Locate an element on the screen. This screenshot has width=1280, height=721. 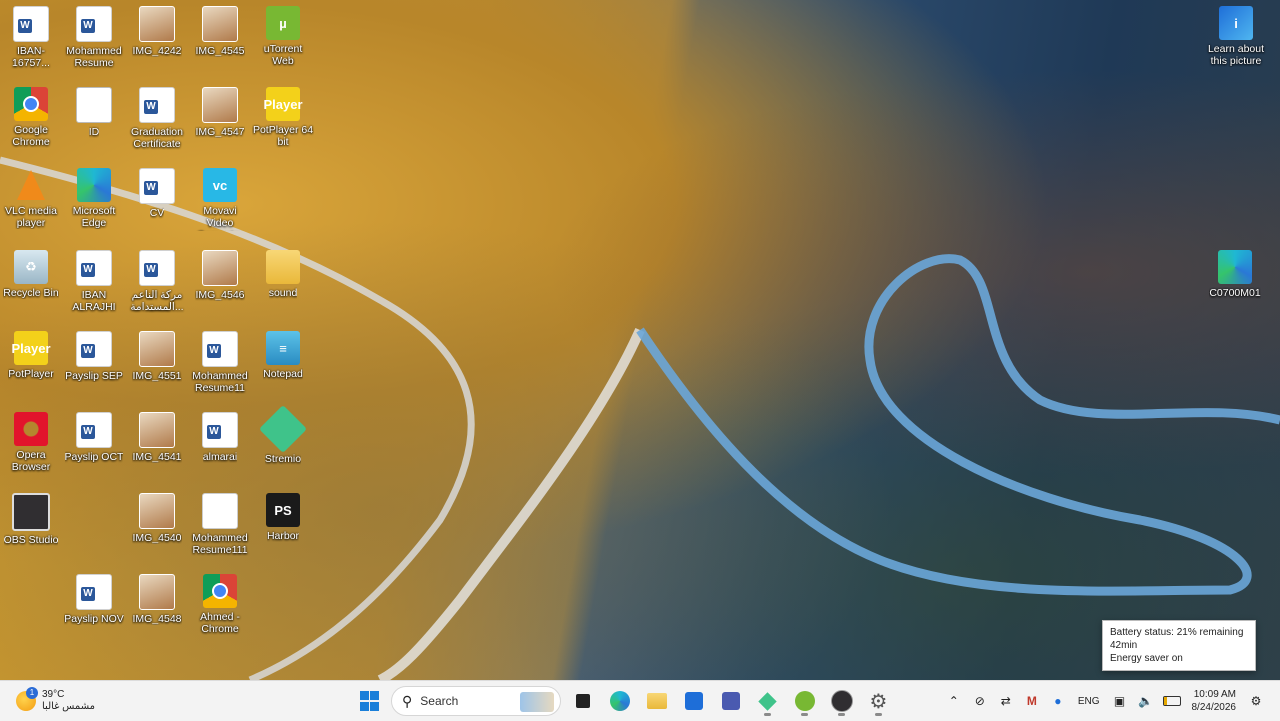
desktop-icon-label: Mohammed Resume is located at coordinates (94, 57).